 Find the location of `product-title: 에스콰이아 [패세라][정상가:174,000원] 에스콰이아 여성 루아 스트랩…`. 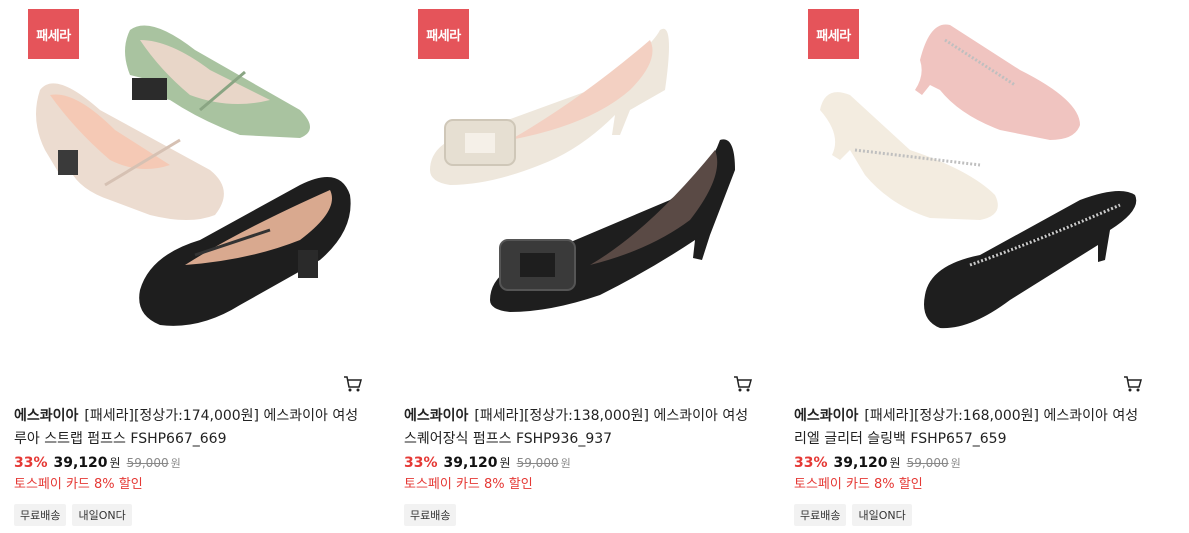

product-title: 에스콰이아 [패세라][정상가:174,000원] 에스콰이아 여성 루아 스트랩… is located at coordinates (186, 428).